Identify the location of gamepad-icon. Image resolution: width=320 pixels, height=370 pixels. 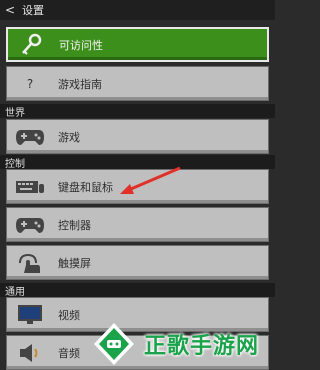
(30, 137).